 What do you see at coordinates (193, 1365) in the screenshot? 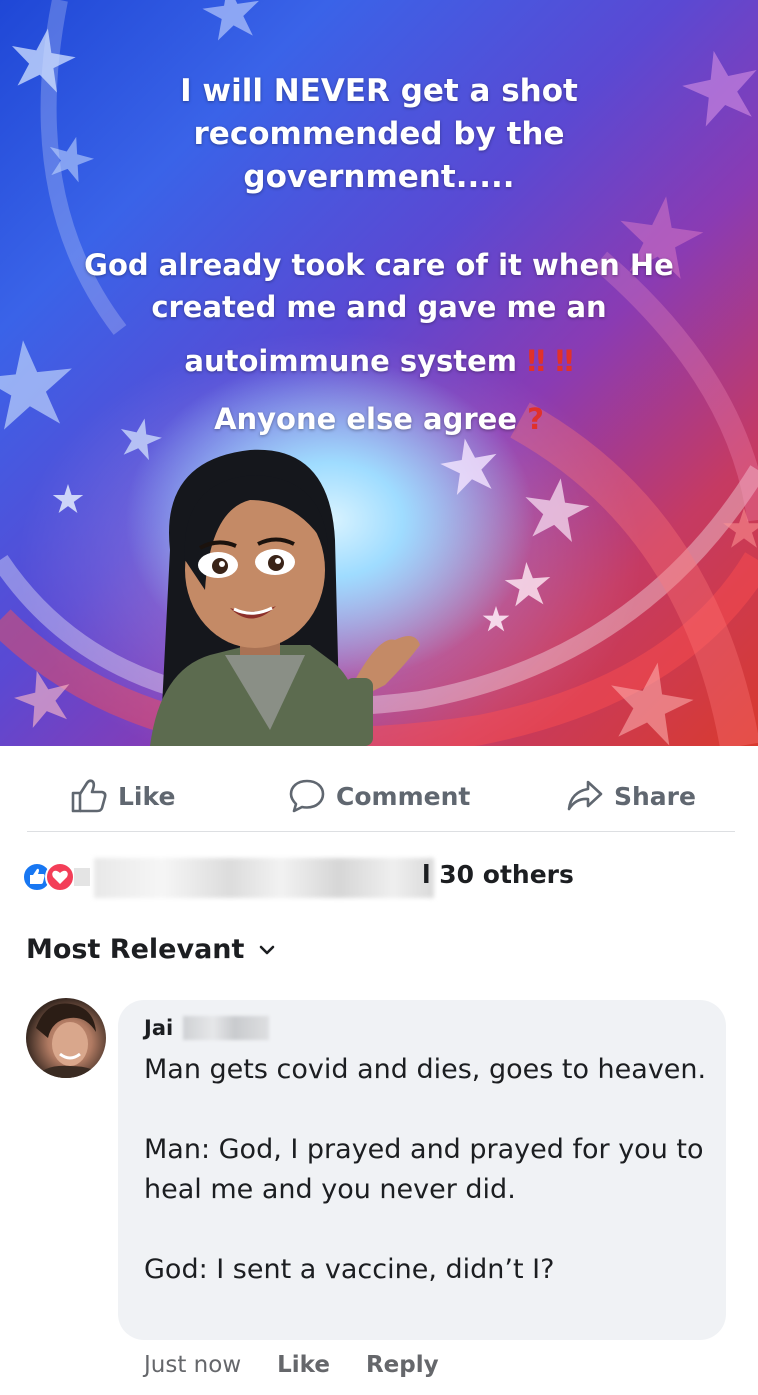
I see `comment-timestamp: Just now` at bounding box center [193, 1365].